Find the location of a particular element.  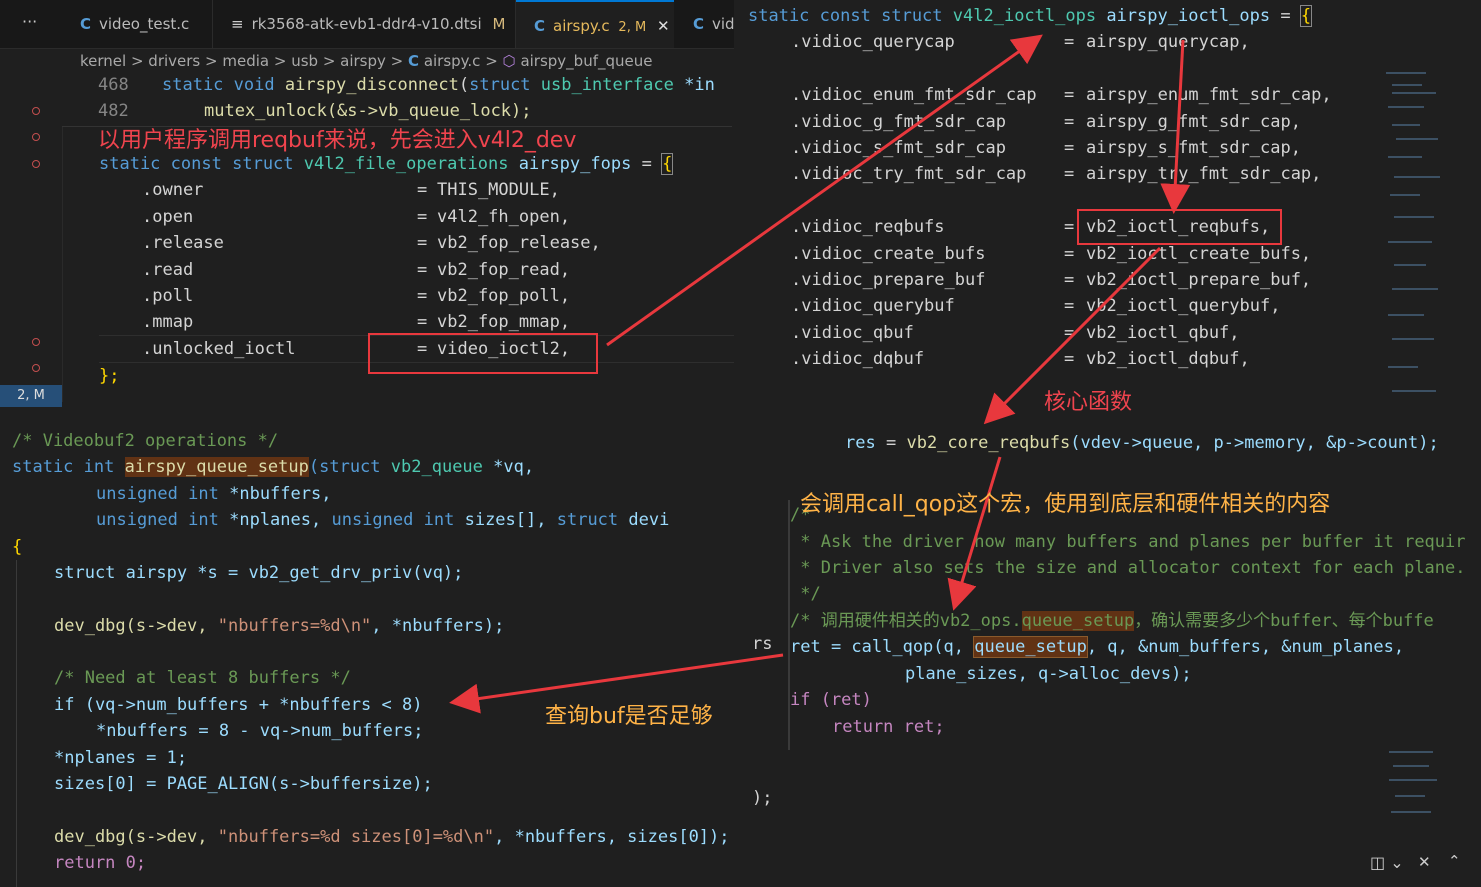

ioctl-key: .vidioc_enum_fmt_sdr_cap is located at coordinates (914, 95).